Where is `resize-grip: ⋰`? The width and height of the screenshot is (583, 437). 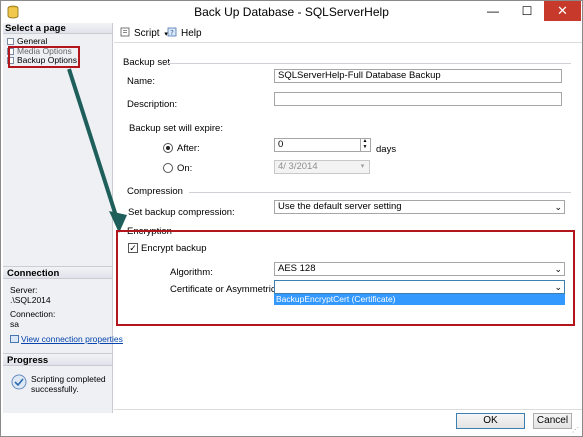 resize-grip: ⋰ is located at coordinates (576, 430).